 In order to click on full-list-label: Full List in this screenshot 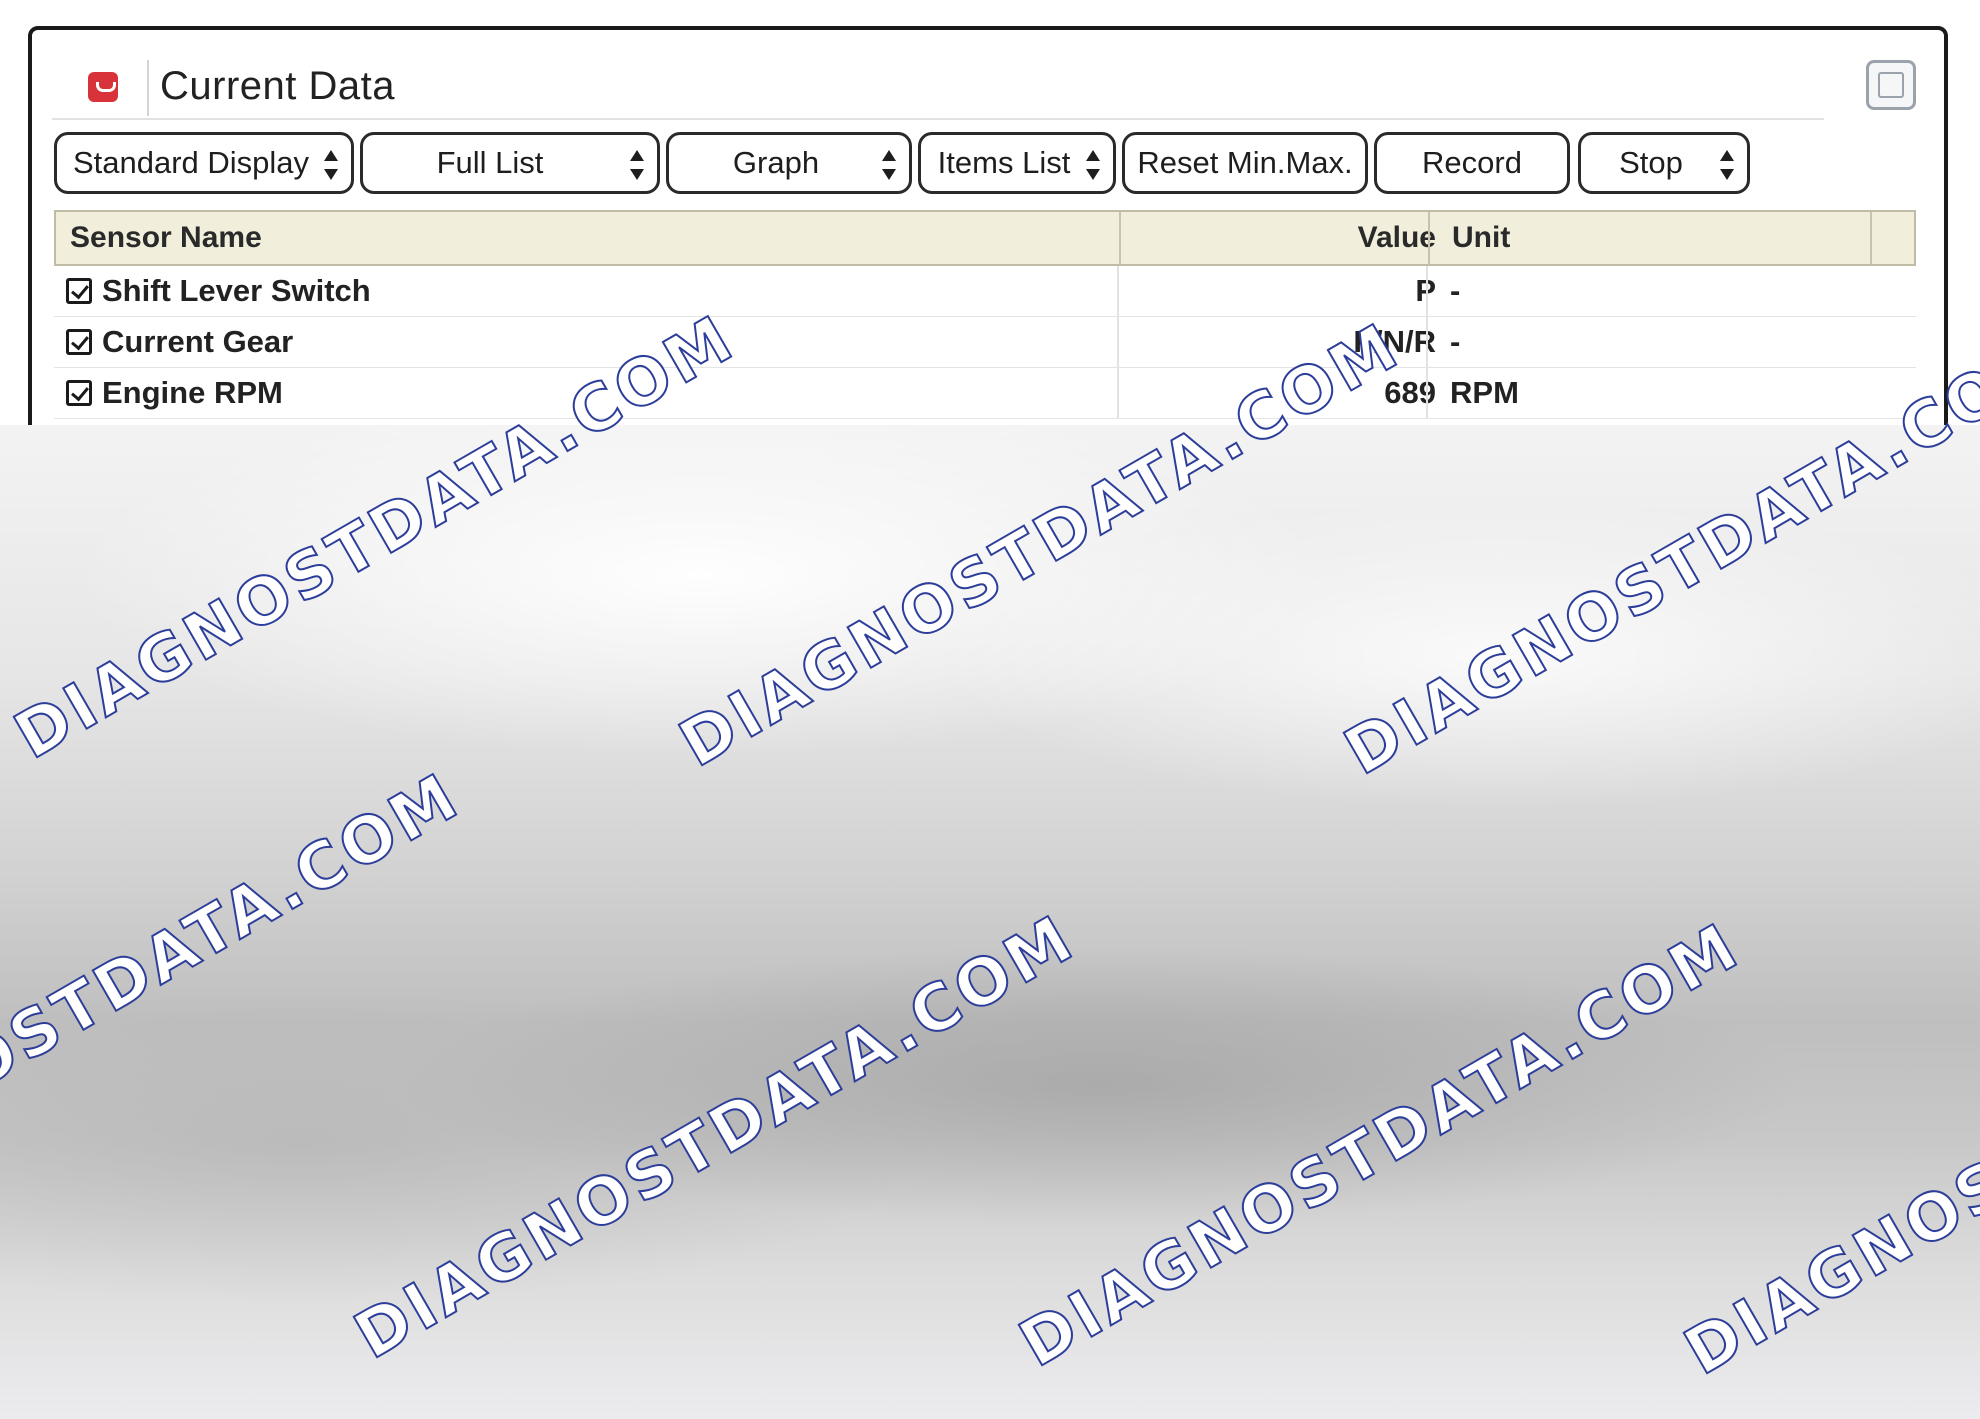, I will do `click(490, 162)`.